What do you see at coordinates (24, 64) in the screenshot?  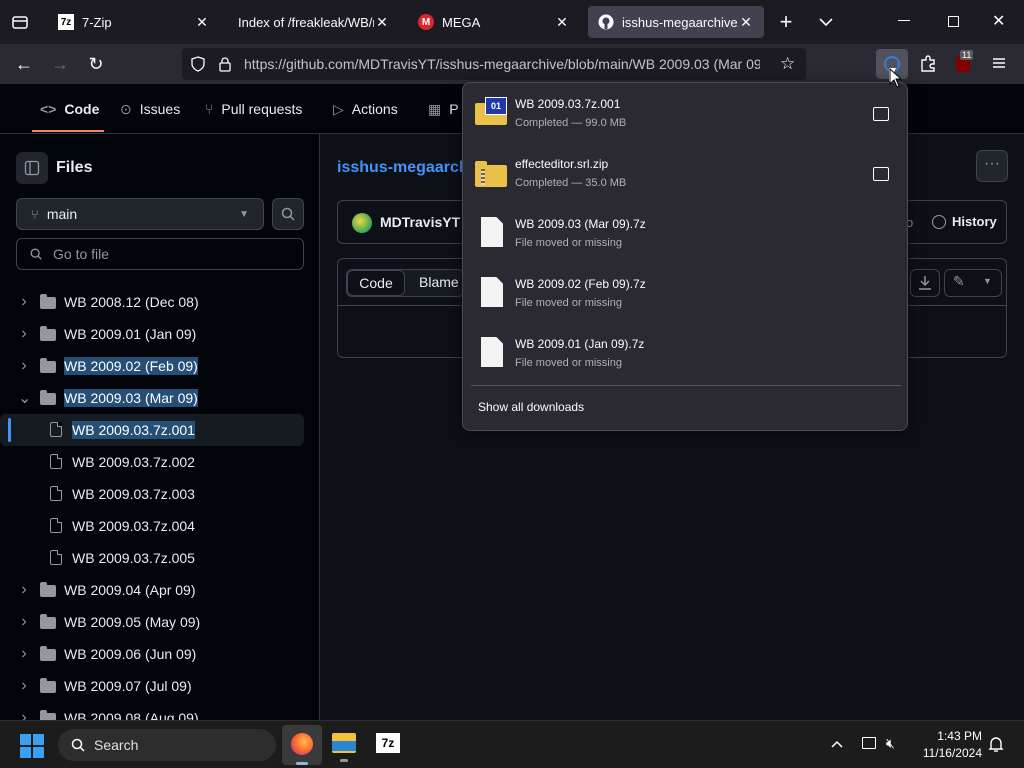 I see `back-icon: ←` at bounding box center [24, 64].